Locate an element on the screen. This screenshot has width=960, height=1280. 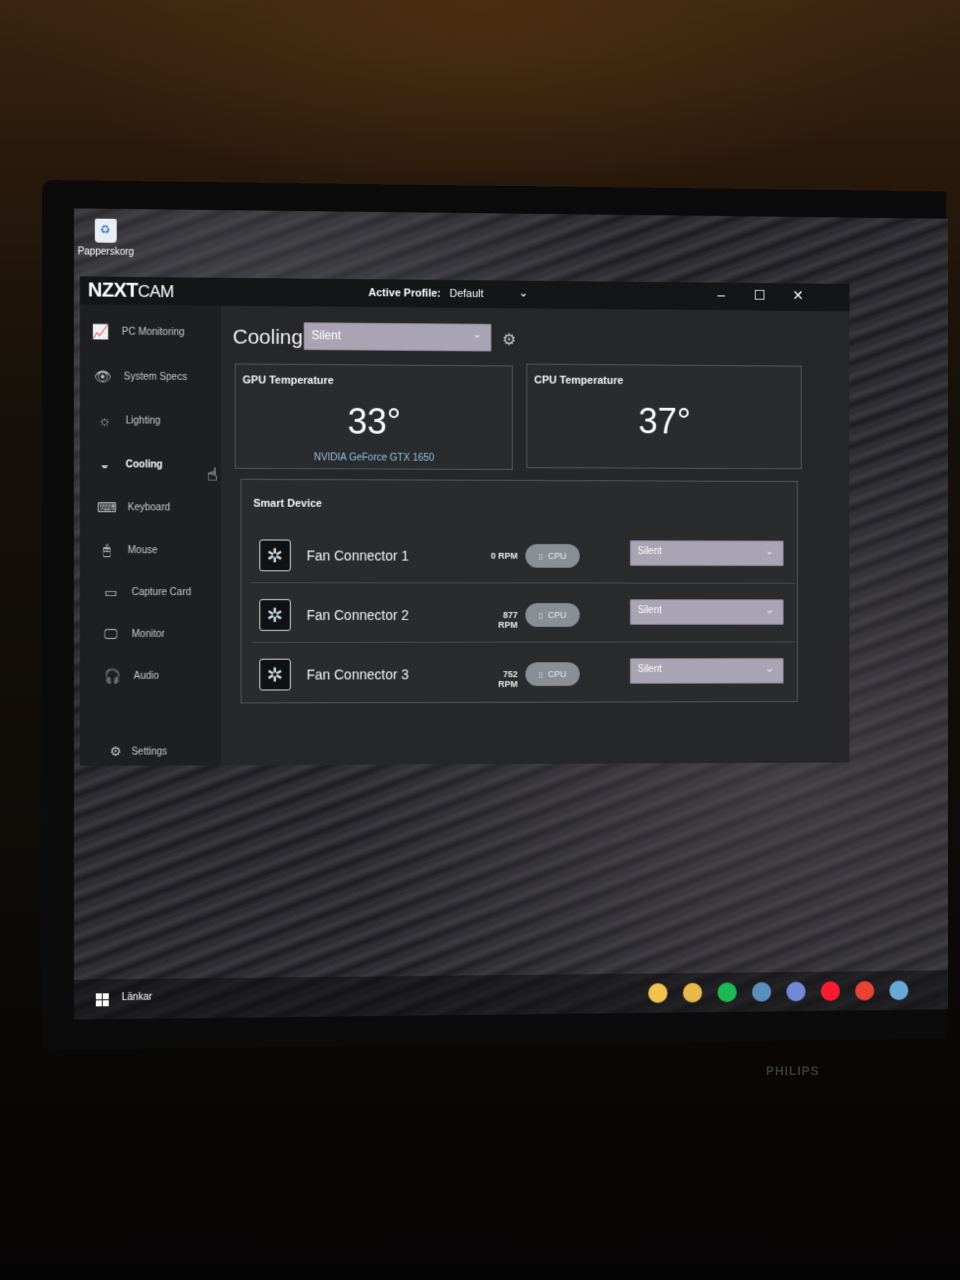
sidebar-item-cooling: ◒ Cooling is located at coordinates (158, 464).